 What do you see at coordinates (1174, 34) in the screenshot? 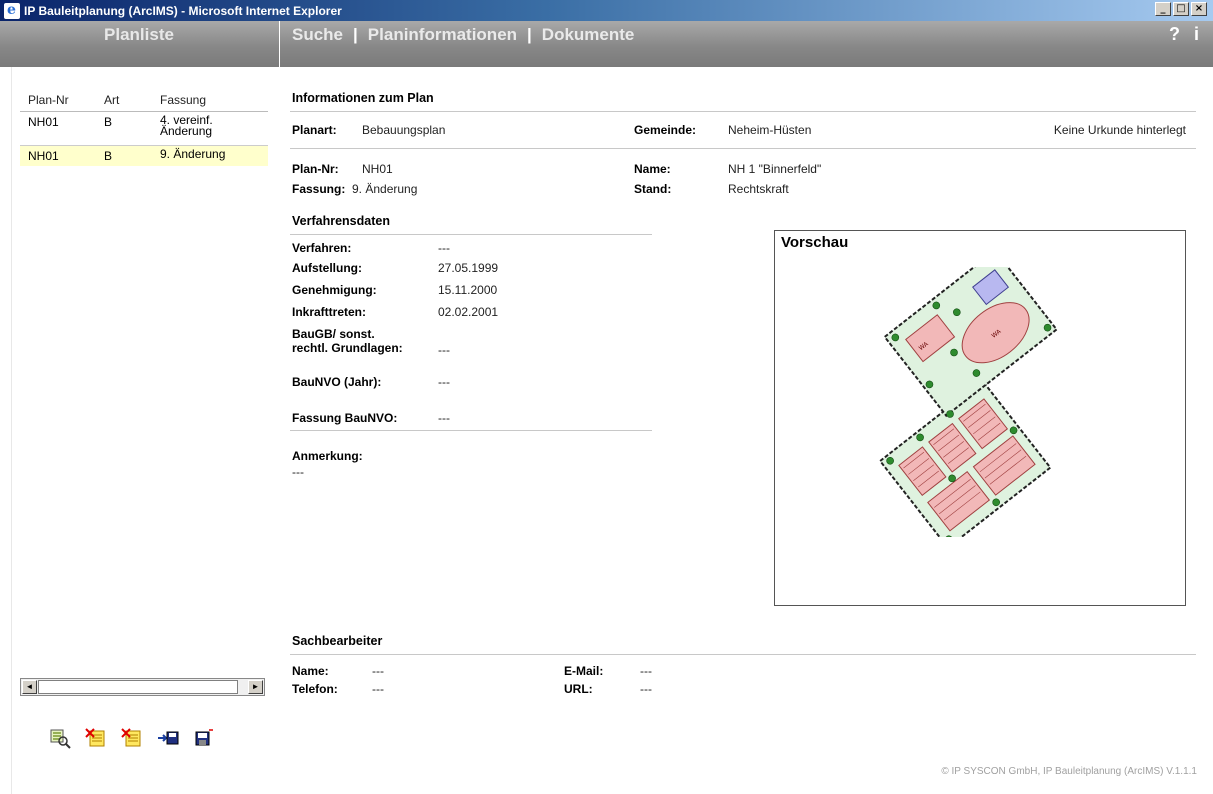
I see `help-icon: ?` at bounding box center [1174, 34].